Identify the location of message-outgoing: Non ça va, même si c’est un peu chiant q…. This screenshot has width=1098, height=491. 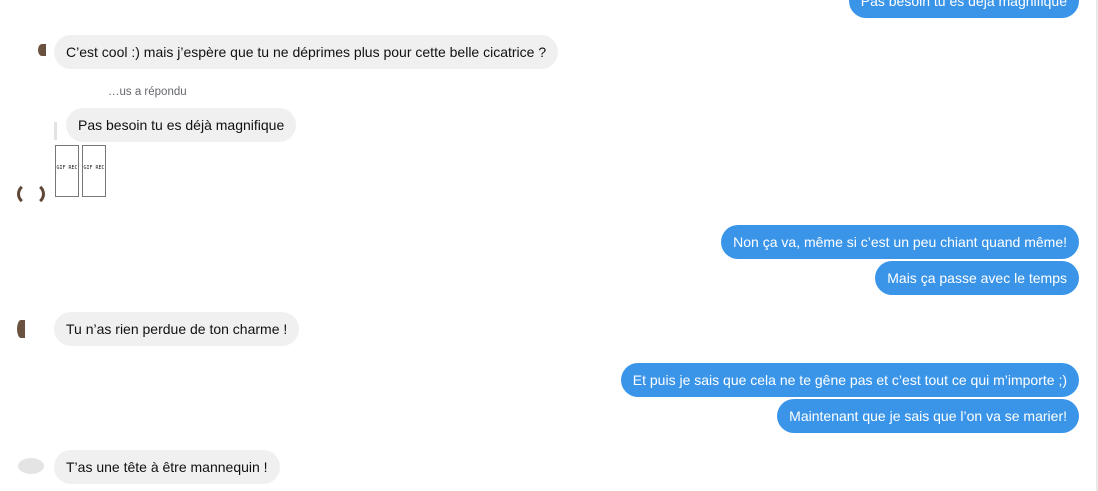
(900, 242).